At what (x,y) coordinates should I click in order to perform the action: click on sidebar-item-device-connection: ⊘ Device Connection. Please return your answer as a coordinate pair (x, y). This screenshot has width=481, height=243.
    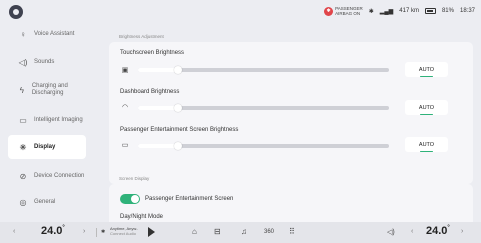
    Looking at the image, I should click on (47, 176).